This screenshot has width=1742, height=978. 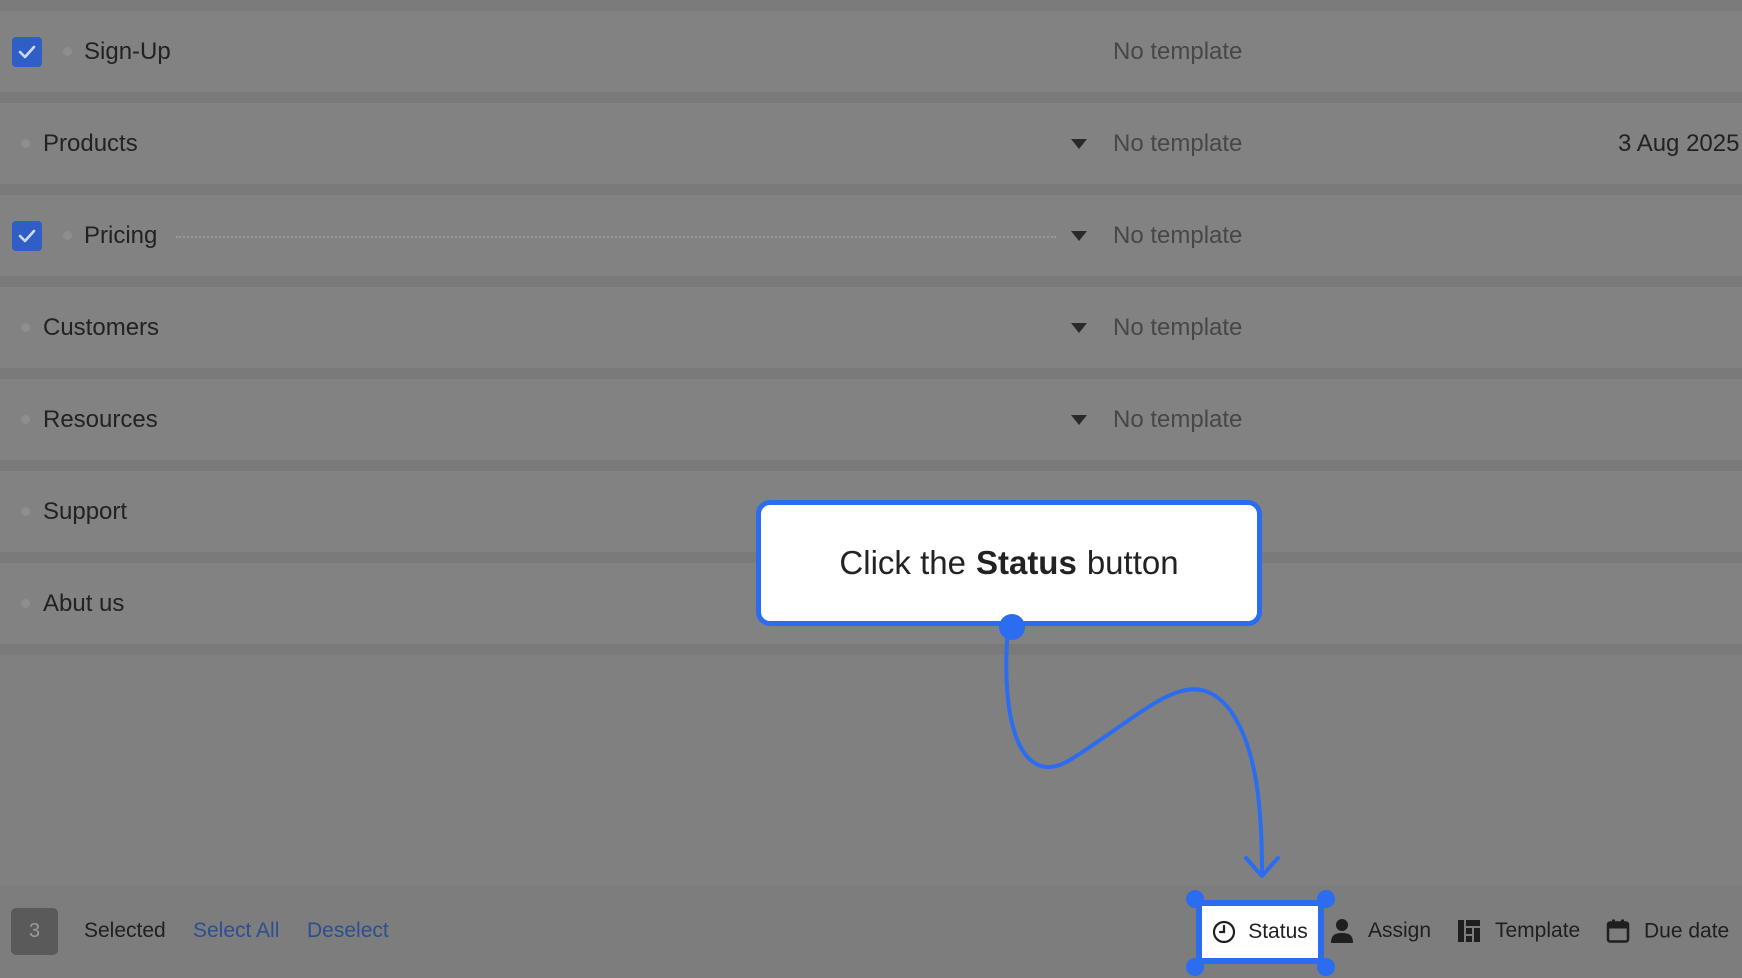 I want to click on guide-tooltip: Click the Status button, so click(x=1009, y=563).